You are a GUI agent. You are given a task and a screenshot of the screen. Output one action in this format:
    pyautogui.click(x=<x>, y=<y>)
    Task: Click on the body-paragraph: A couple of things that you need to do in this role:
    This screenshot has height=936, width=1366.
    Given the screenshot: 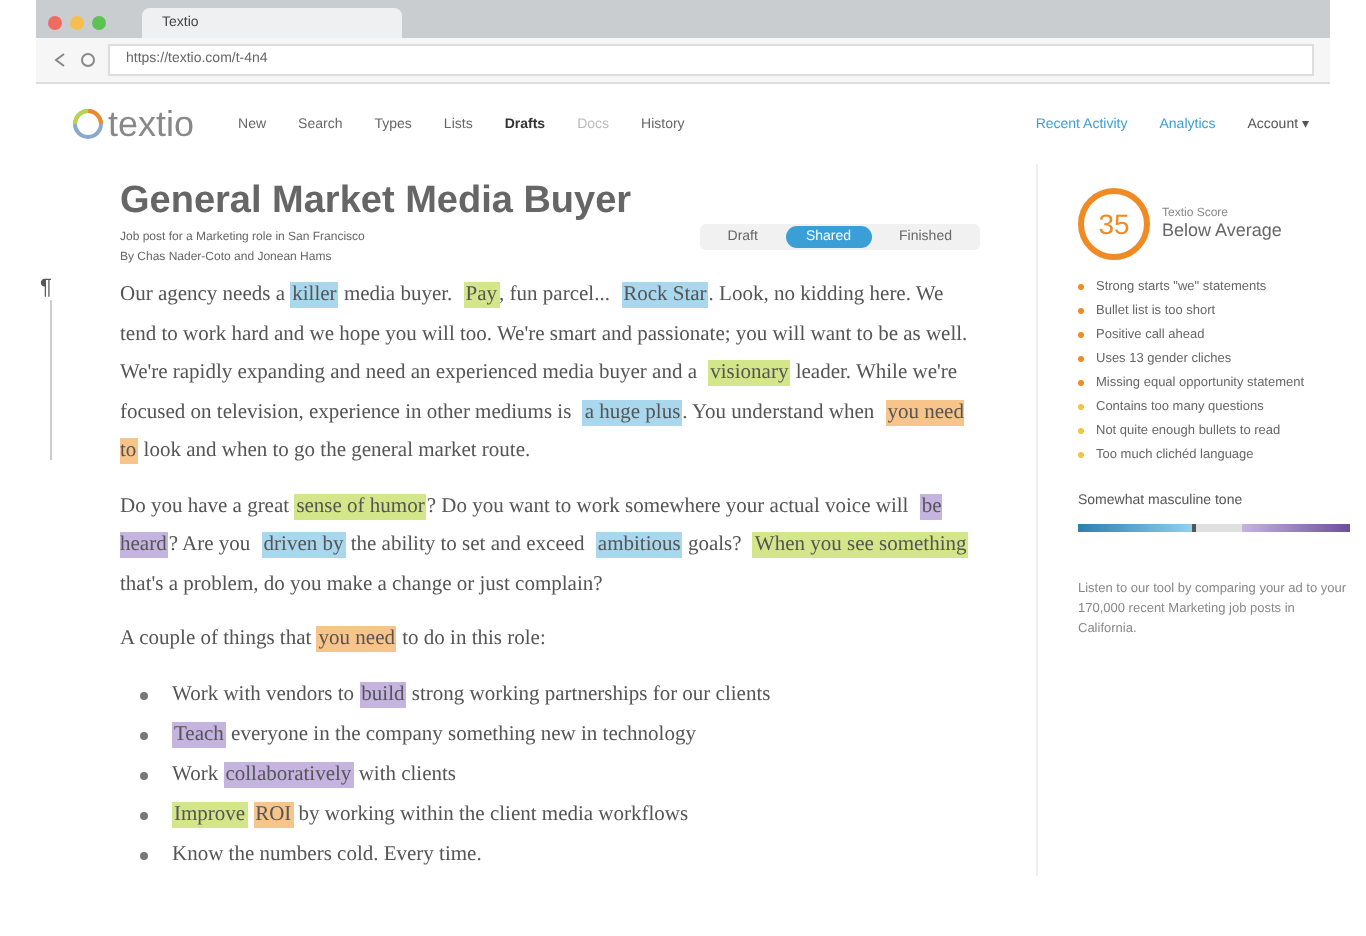 What is the action you would take?
    pyautogui.click(x=334, y=640)
    